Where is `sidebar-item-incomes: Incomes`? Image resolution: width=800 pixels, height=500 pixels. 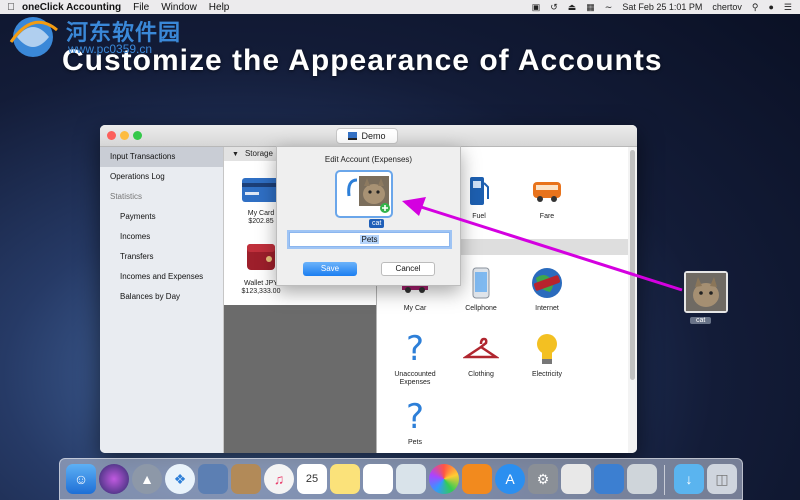 sidebar-item-incomes: Incomes is located at coordinates (161, 237).